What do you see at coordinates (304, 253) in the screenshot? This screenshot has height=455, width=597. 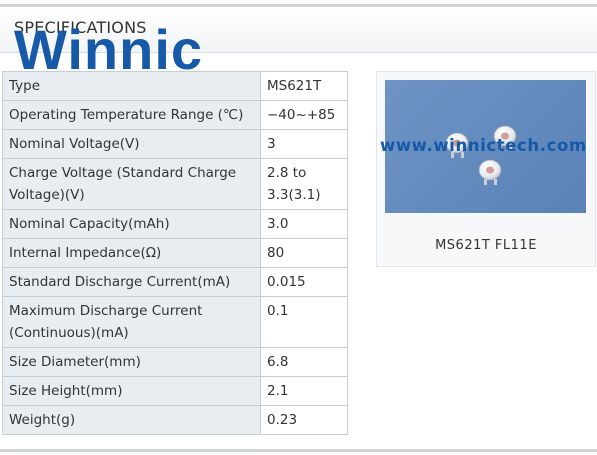 I see `spec-value: 80` at bounding box center [304, 253].